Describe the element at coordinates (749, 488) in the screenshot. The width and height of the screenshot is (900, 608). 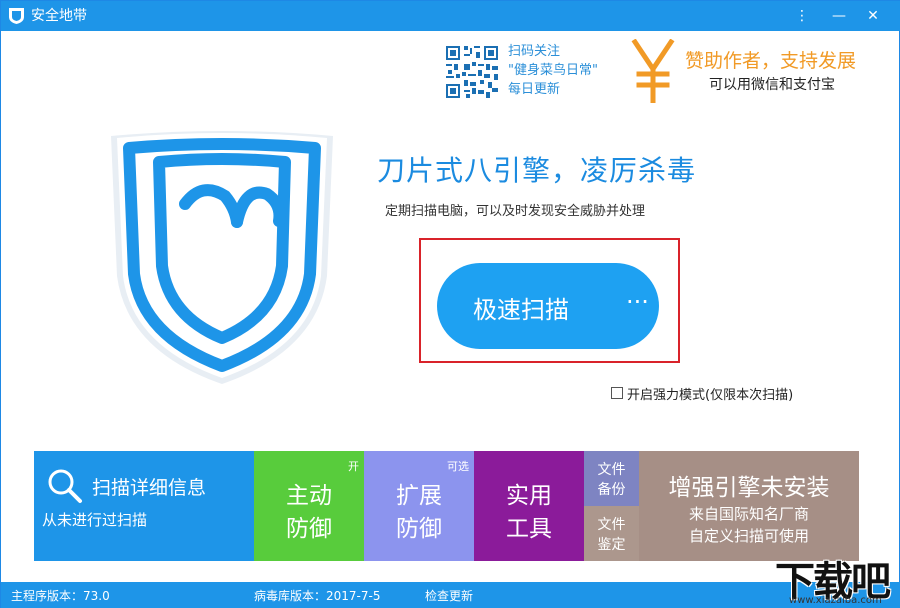
I see `enhanced-engine-title: 增强引擎未安装` at that location.